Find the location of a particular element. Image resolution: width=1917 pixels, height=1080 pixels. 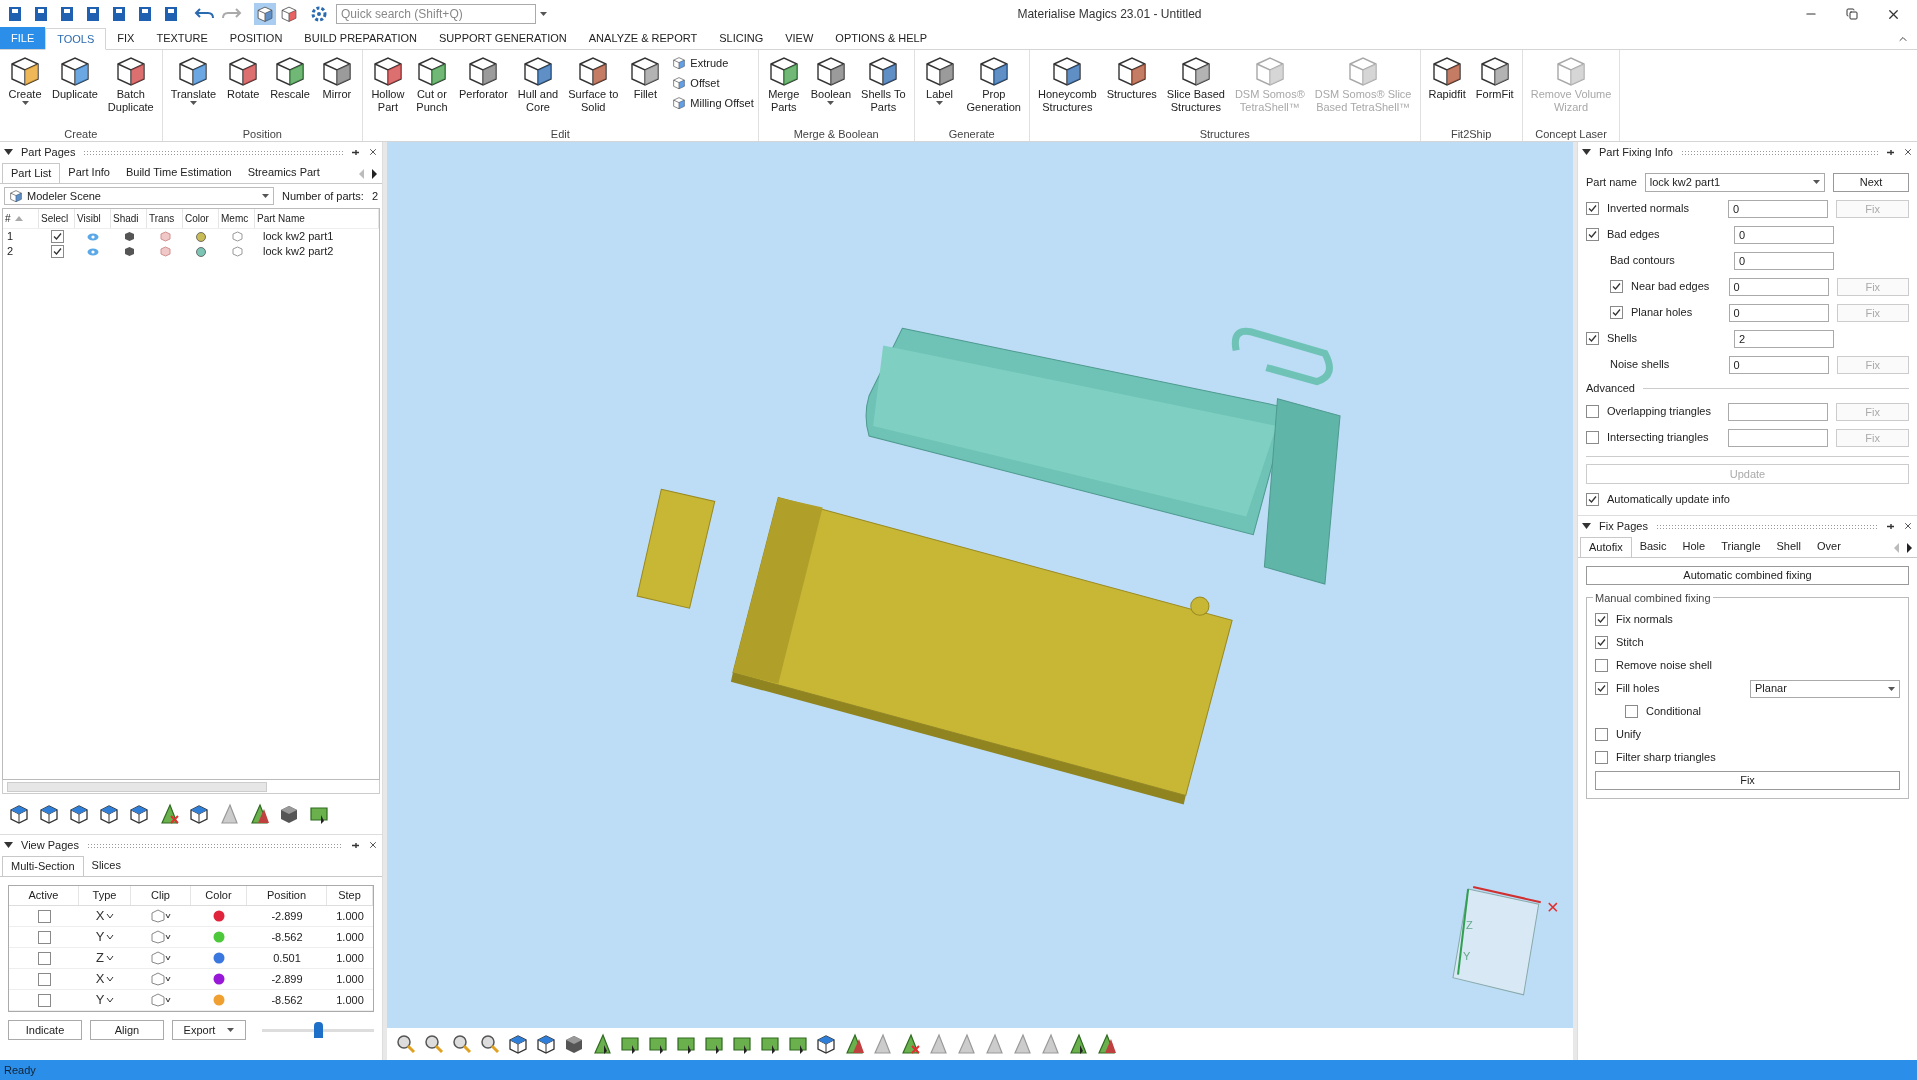

tab: Multi-Section is located at coordinates (43, 866).